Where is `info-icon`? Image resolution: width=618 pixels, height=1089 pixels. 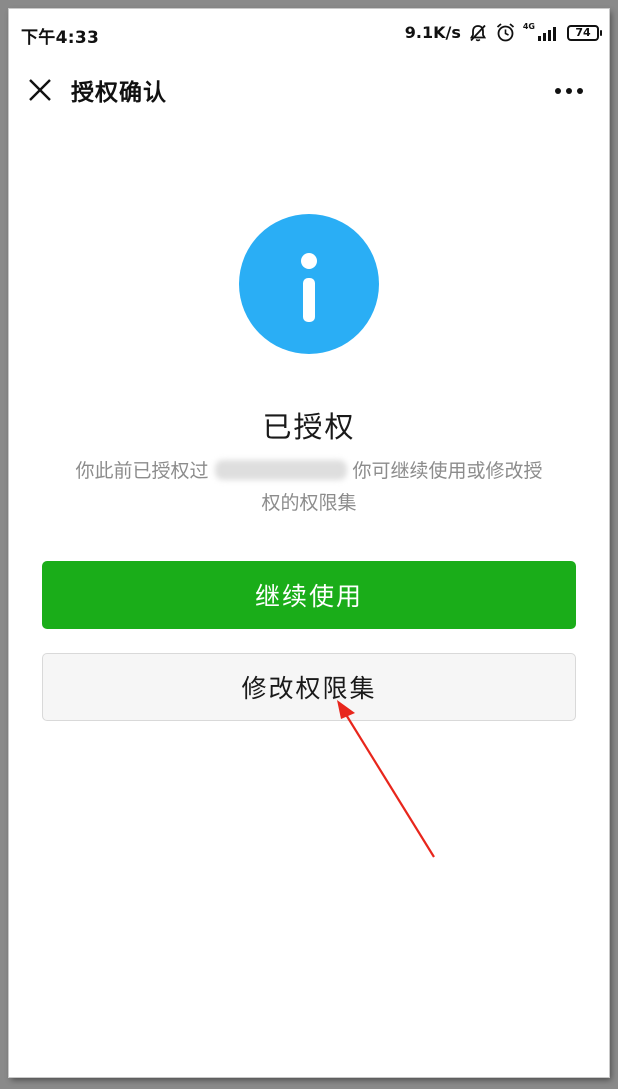 info-icon is located at coordinates (309, 284).